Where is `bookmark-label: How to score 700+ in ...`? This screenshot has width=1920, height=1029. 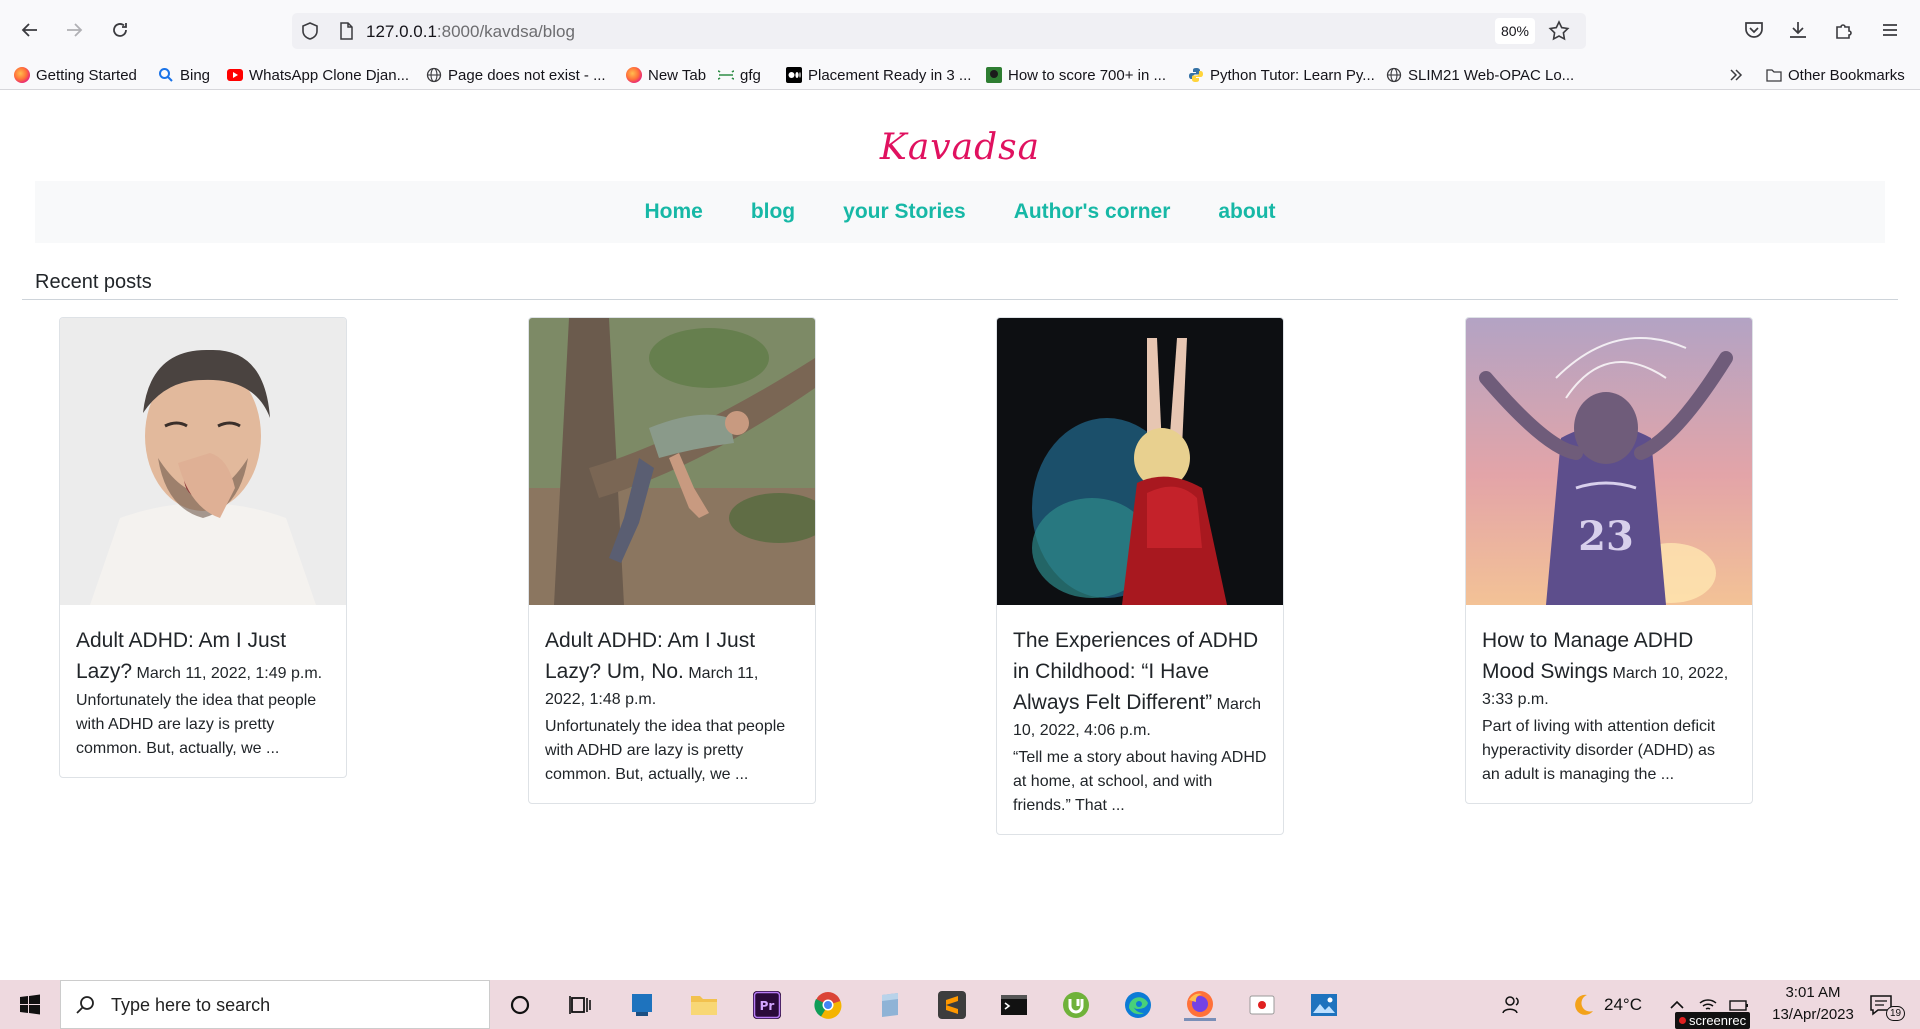
bookmark-label: How to score 700+ in ... is located at coordinates (1087, 75).